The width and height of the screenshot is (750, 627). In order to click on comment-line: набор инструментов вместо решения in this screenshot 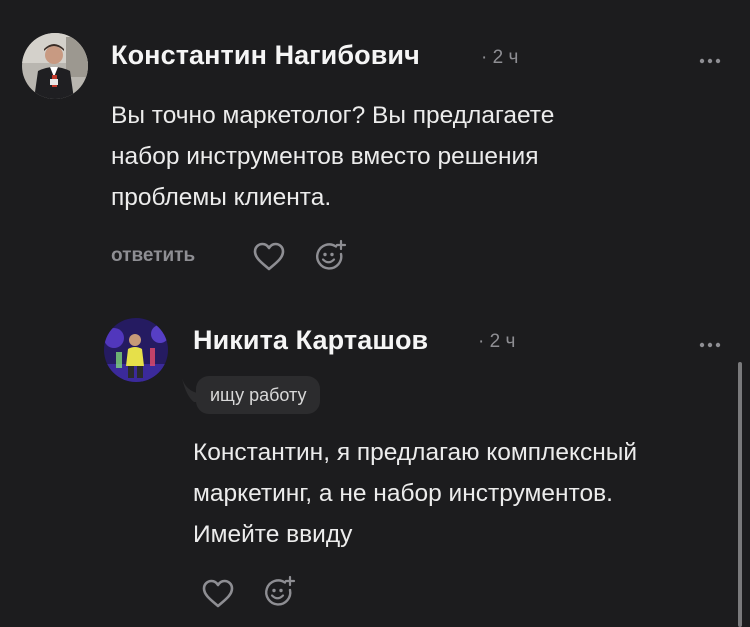, I will do `click(325, 156)`.